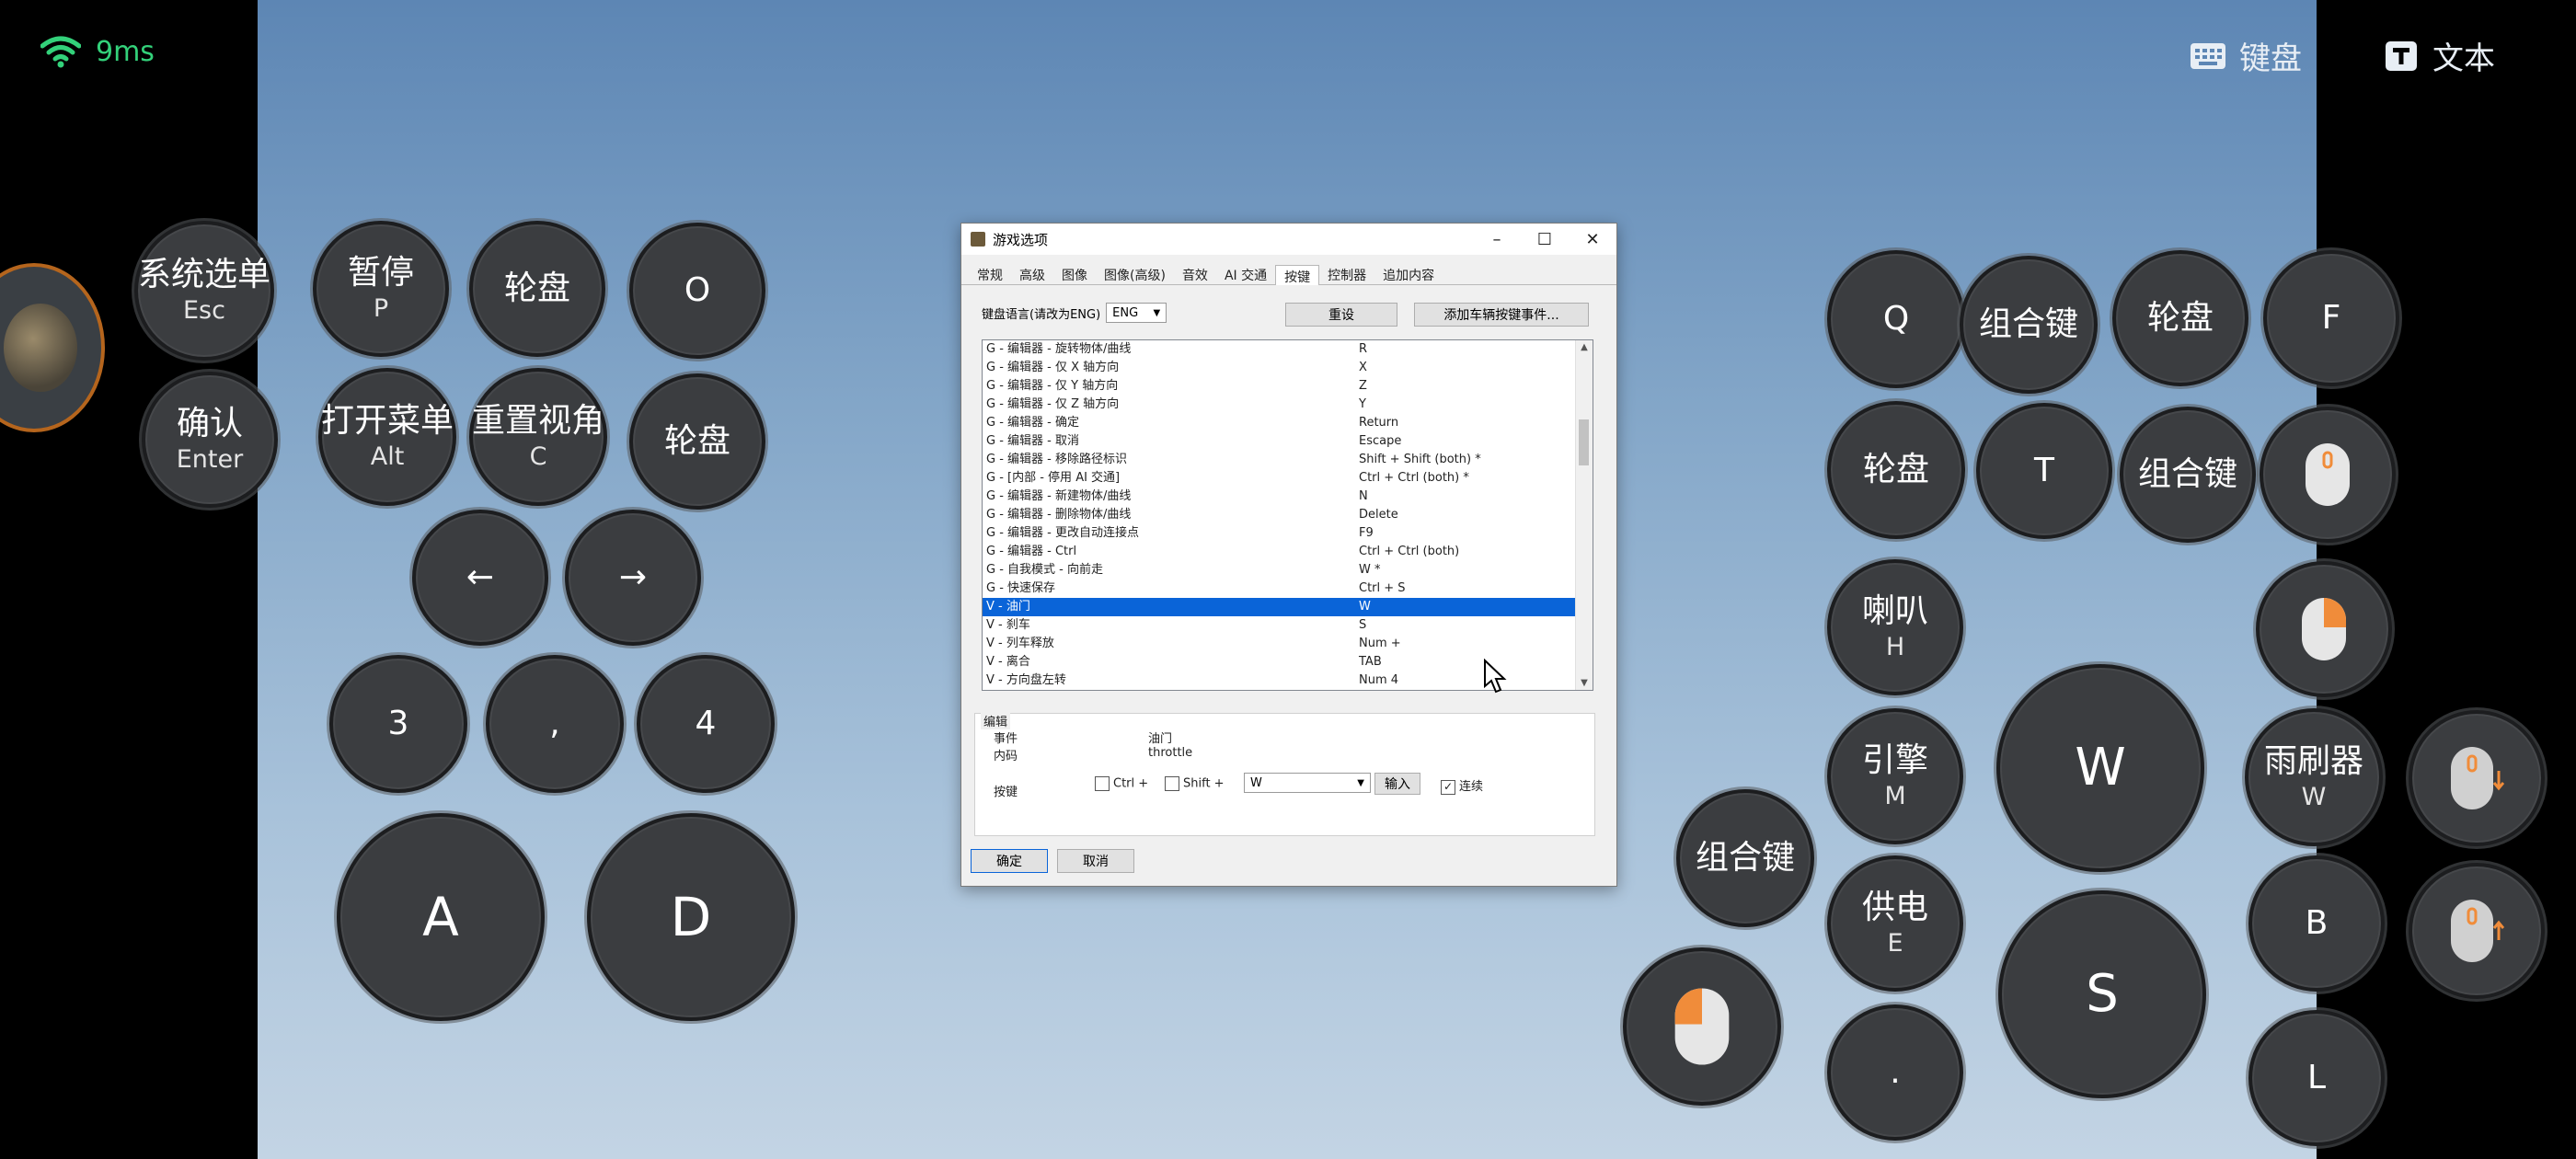 This screenshot has height=1159, width=2576. I want to click on key-4: 4, so click(706, 724).